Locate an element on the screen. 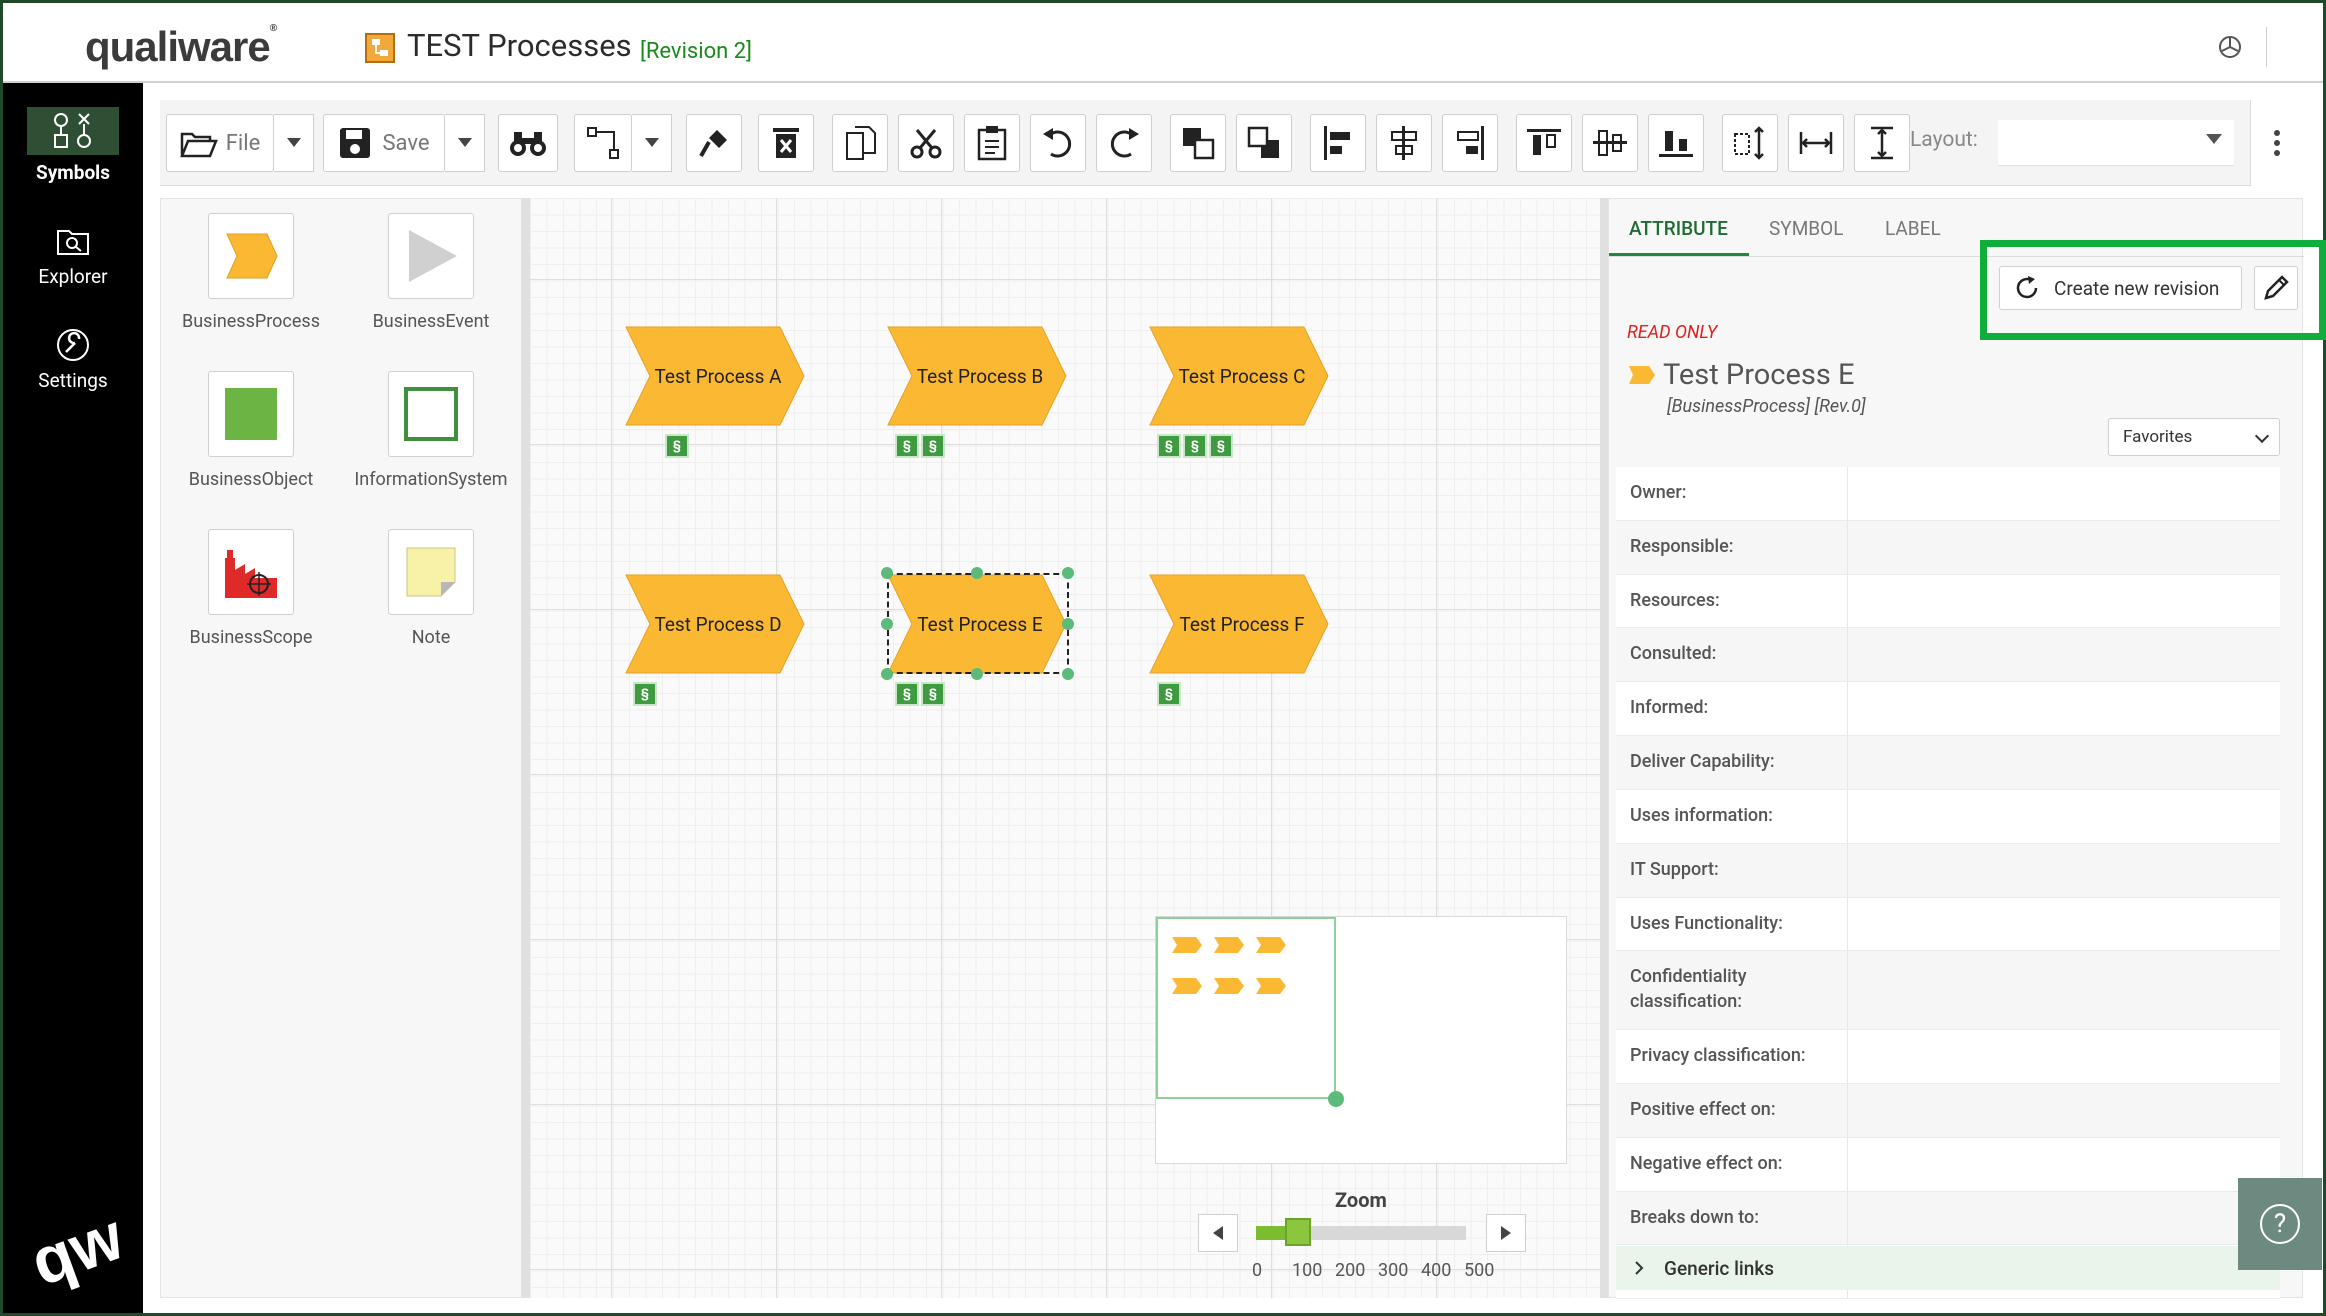 This screenshot has height=1316, width=2326. attribute-row: Negative effect on: is located at coordinates (1948, 1164).